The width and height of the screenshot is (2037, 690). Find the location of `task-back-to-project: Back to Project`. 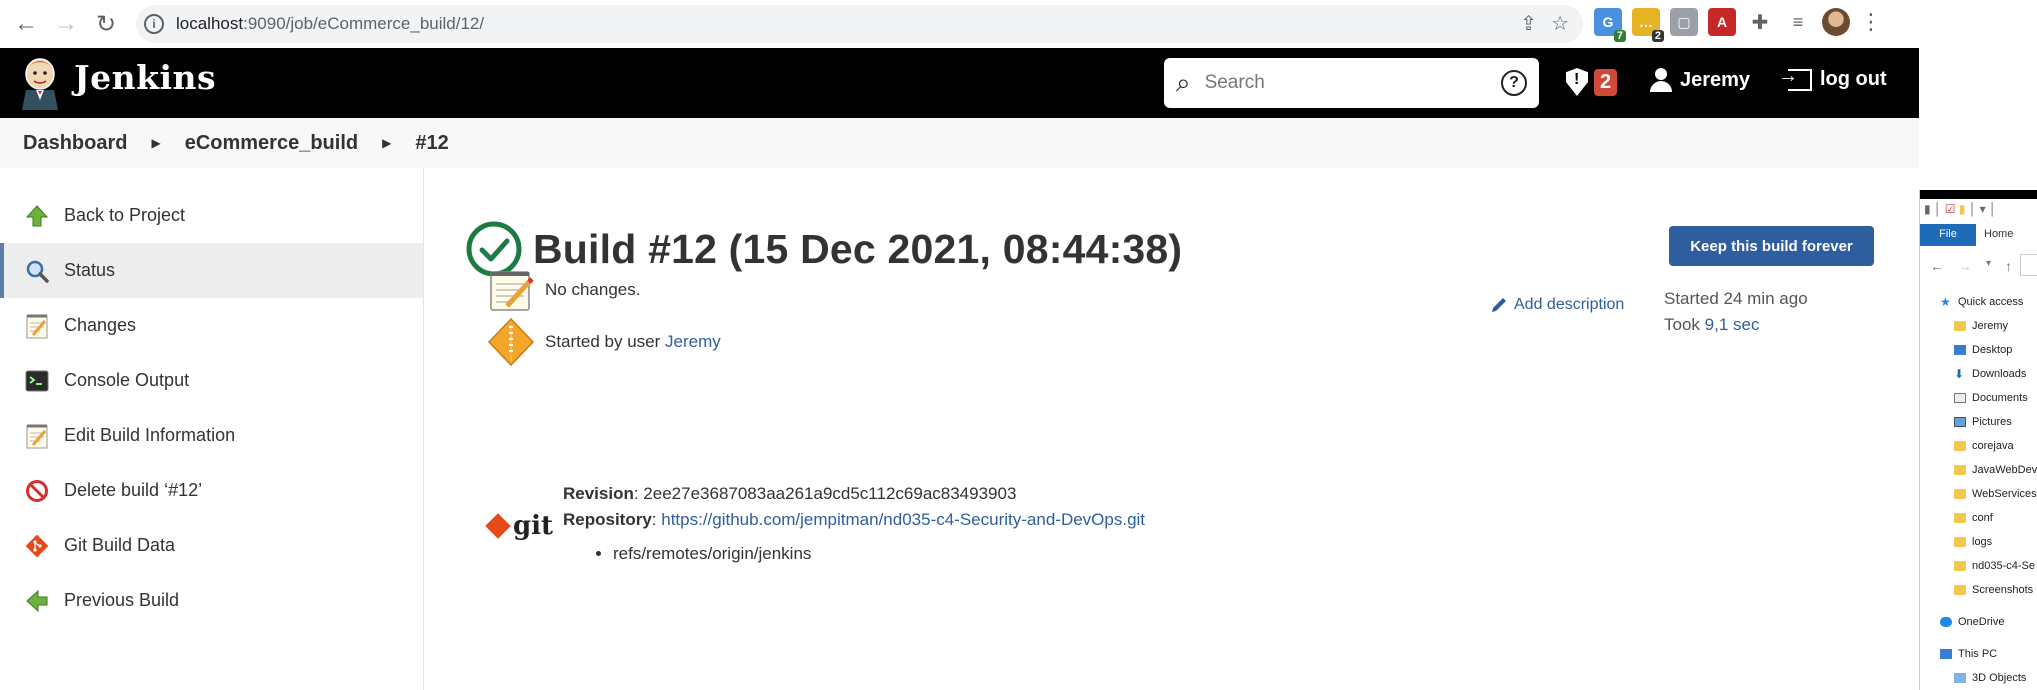

task-back-to-project: Back to Project is located at coordinates (211, 215).